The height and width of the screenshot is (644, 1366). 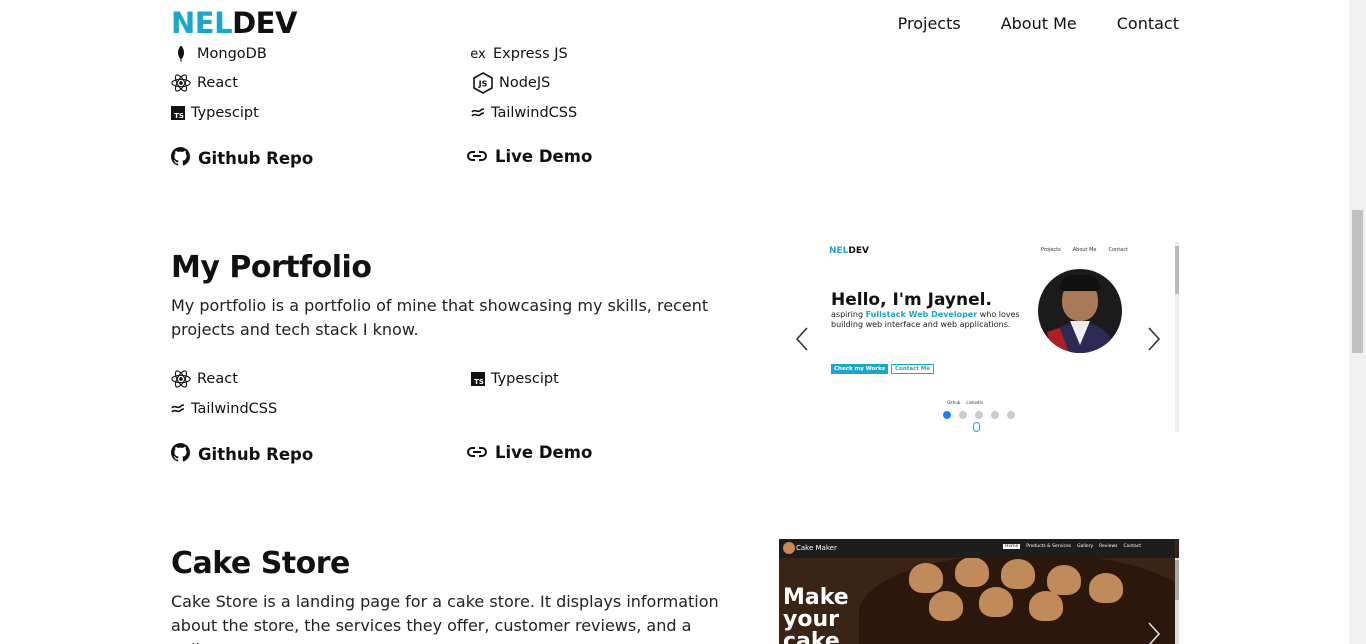 I want to click on tech-label: NodeJS, so click(x=525, y=83).